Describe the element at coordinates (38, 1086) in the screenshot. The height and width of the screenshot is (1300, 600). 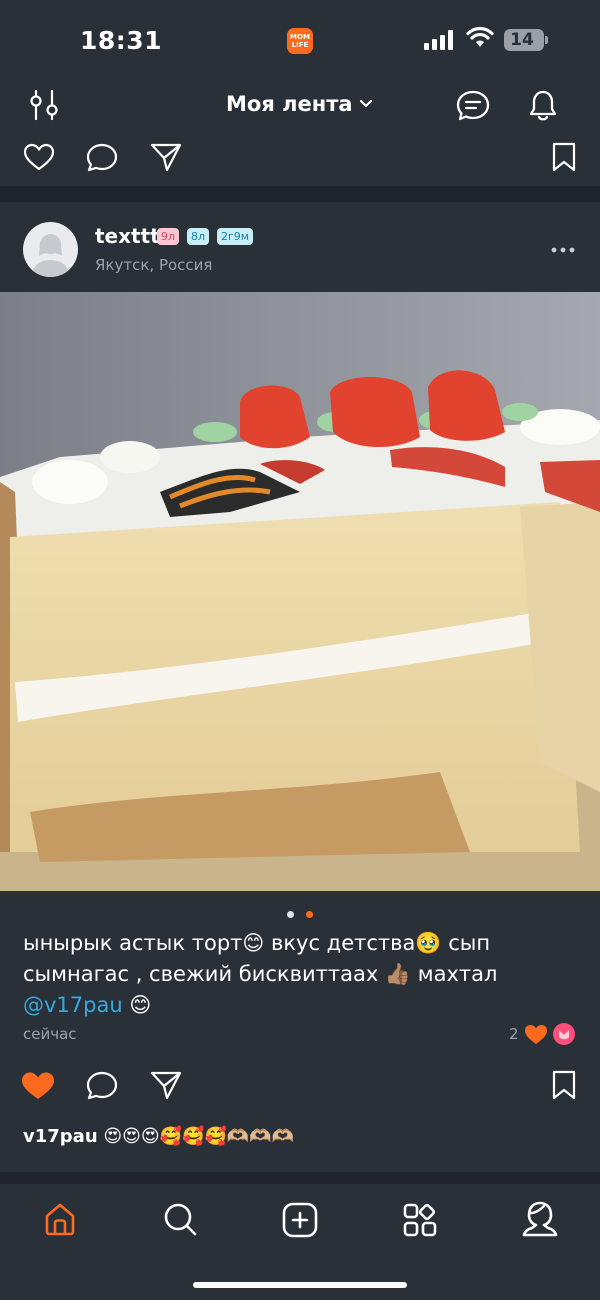
I see `heart-filled-icon` at that location.